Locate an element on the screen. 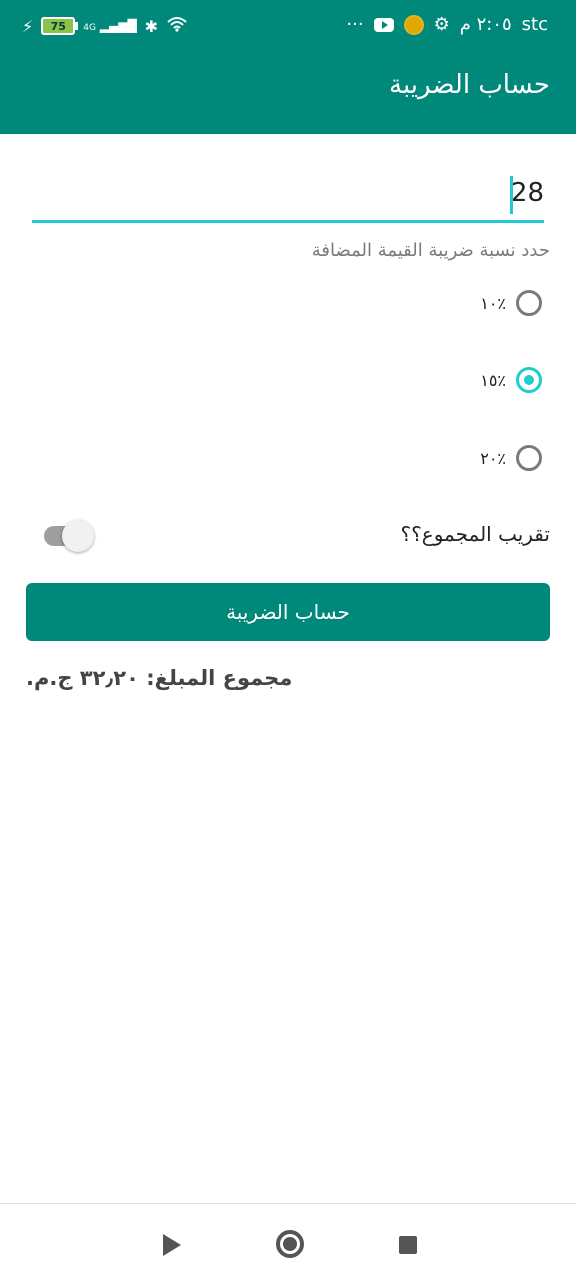 This screenshot has width=576, height=1281. rate-label-20: ٪٢٠ is located at coordinates (493, 458).